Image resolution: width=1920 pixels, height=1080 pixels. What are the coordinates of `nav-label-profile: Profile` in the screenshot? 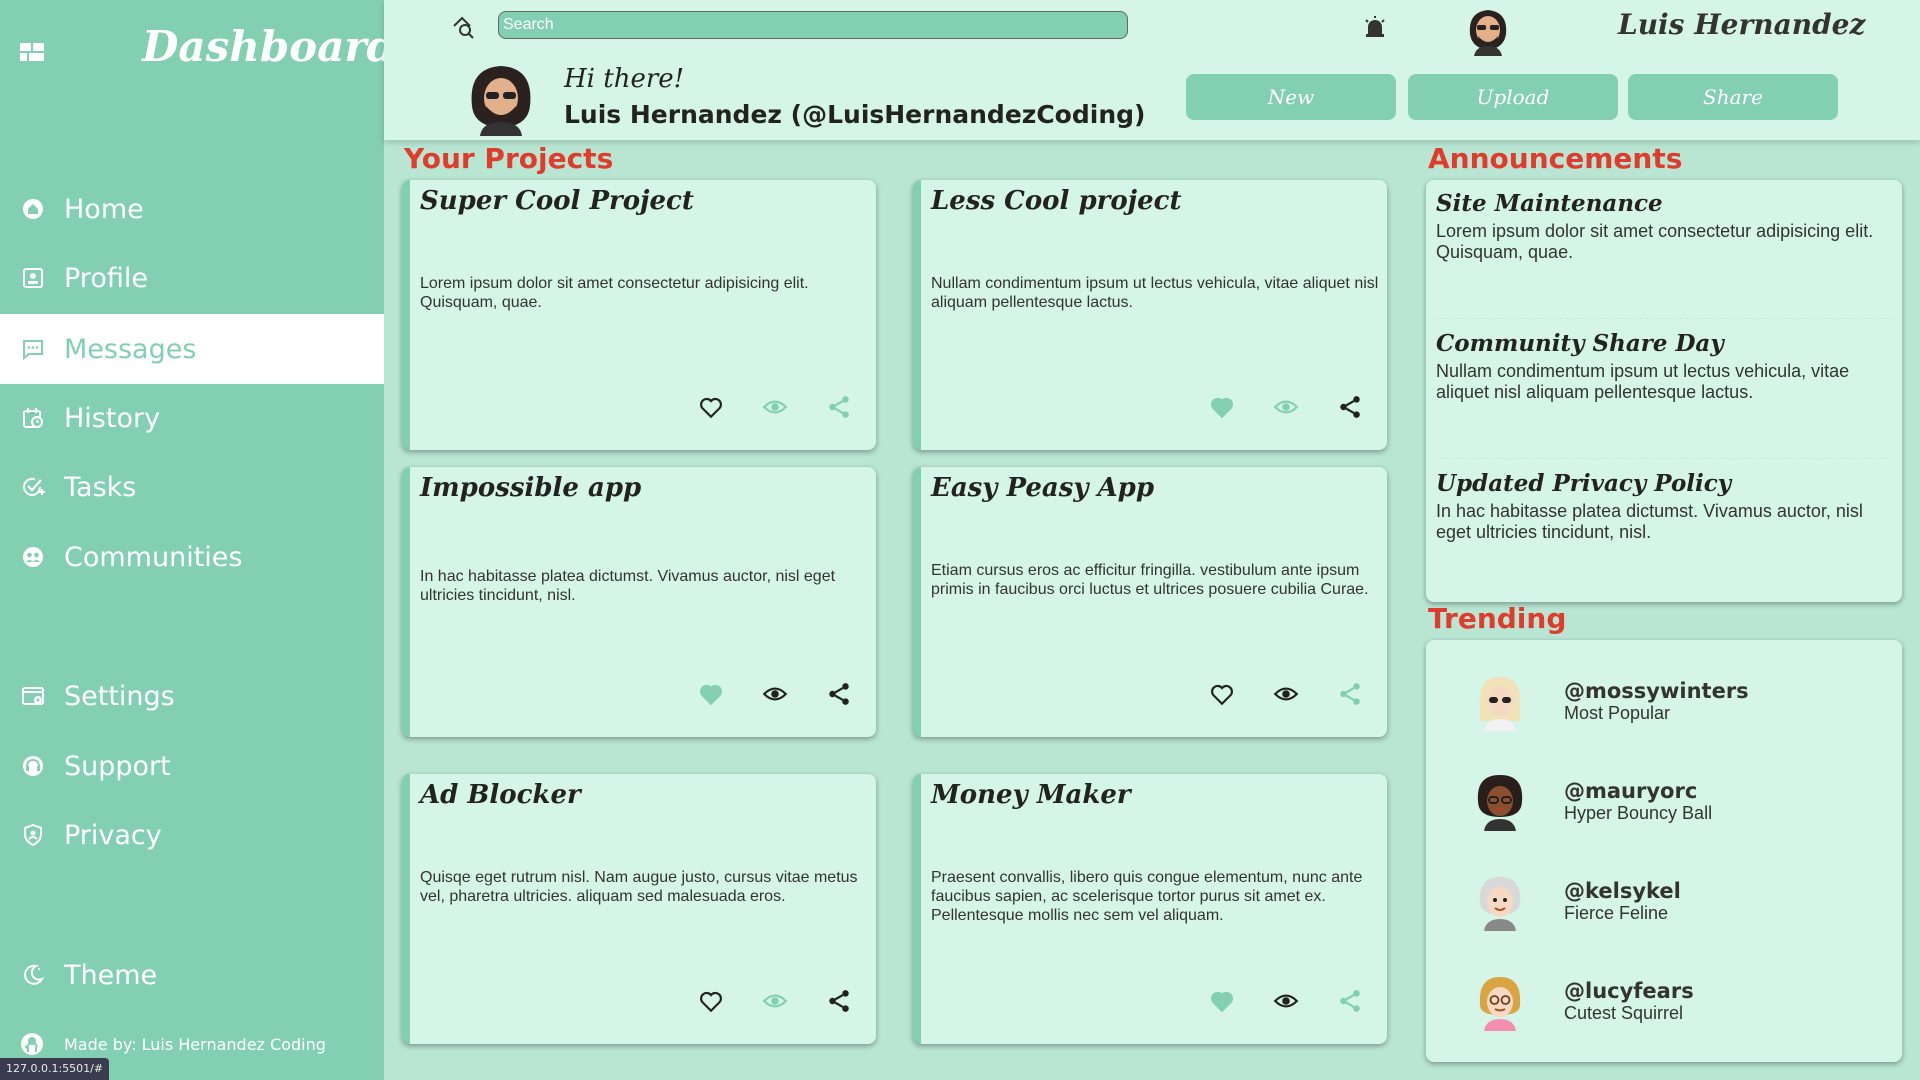 It's located at (106, 278).